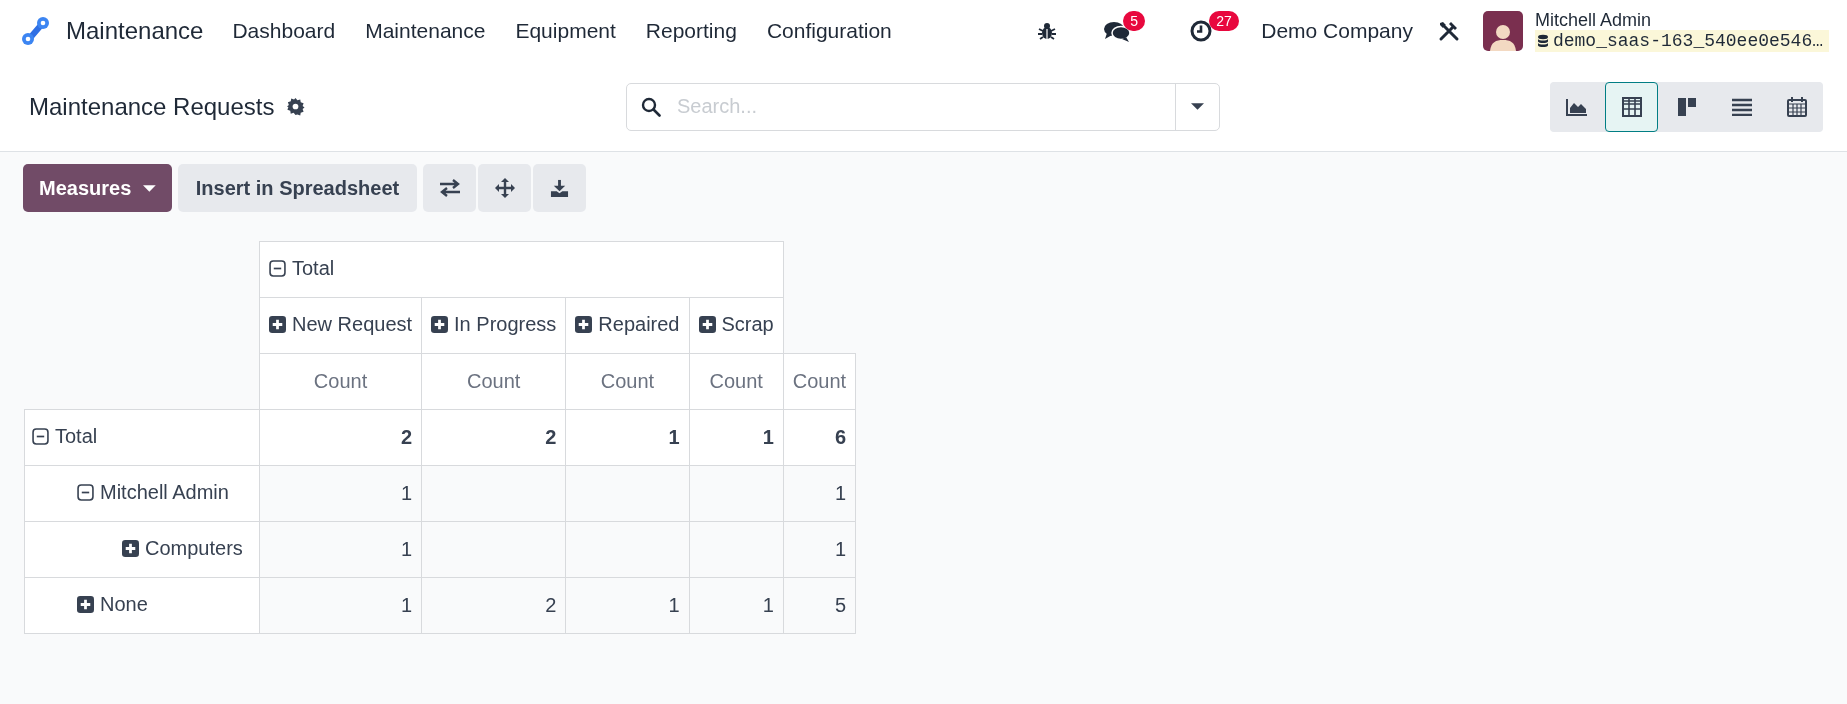 The image size is (1847, 704). I want to click on bug-icon, so click(1047, 31).